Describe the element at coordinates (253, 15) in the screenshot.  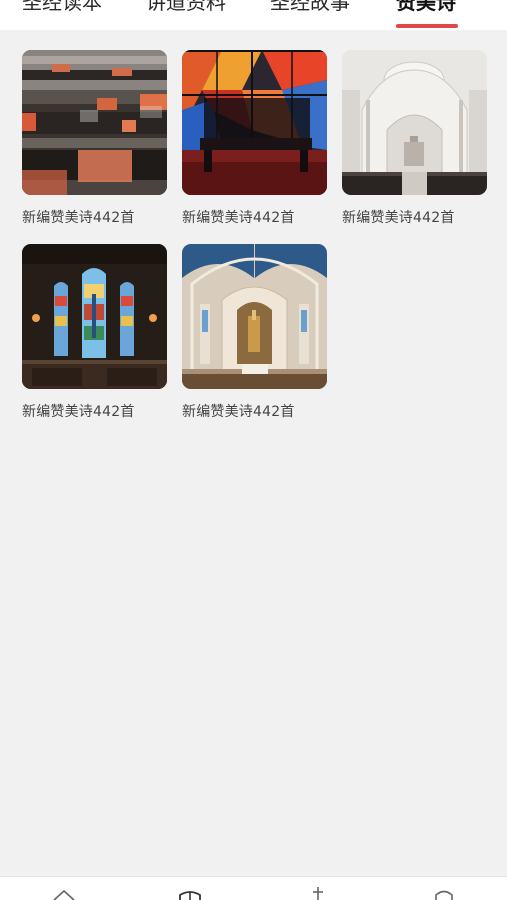
I see `top-tab-bar: 圣经读本 讲道资料 圣经故事 赞美诗` at that location.